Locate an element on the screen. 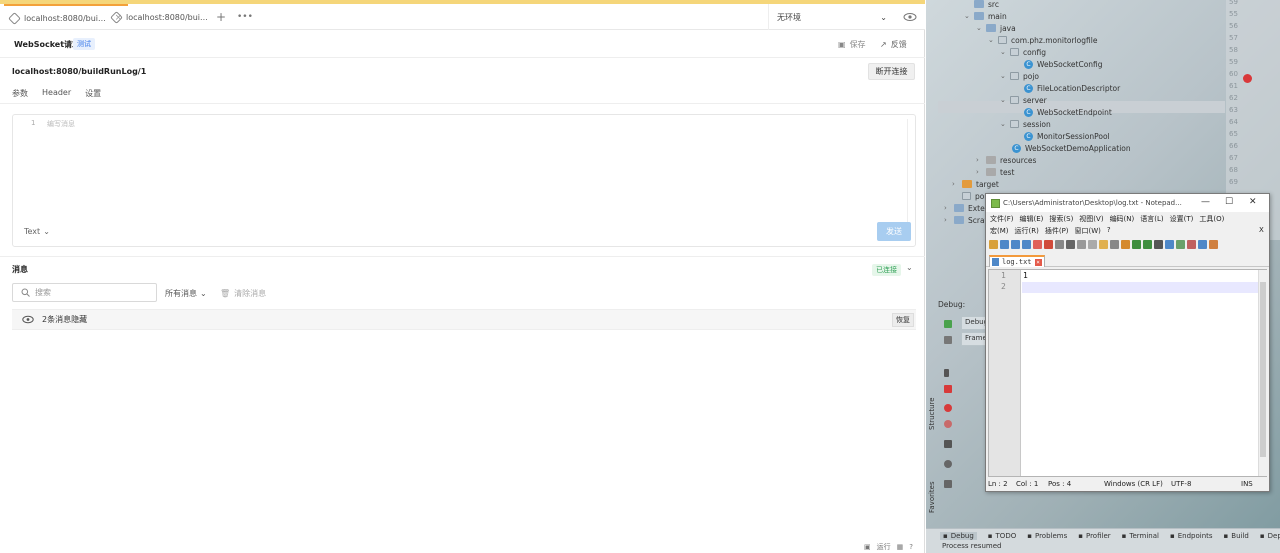  eye-icon is located at coordinates (910, 17).